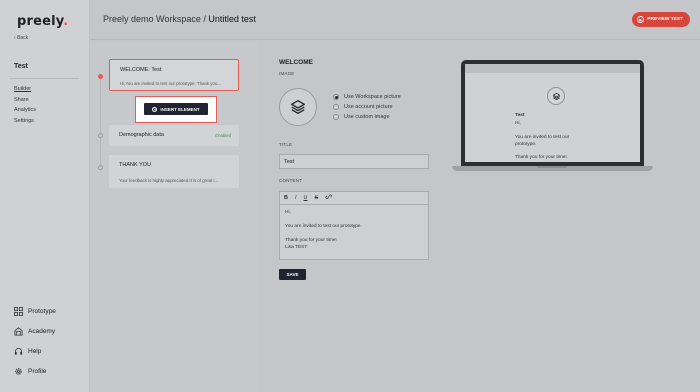 The width and height of the screenshot is (700, 392). What do you see at coordinates (25, 100) in the screenshot?
I see `nav-share: Share` at bounding box center [25, 100].